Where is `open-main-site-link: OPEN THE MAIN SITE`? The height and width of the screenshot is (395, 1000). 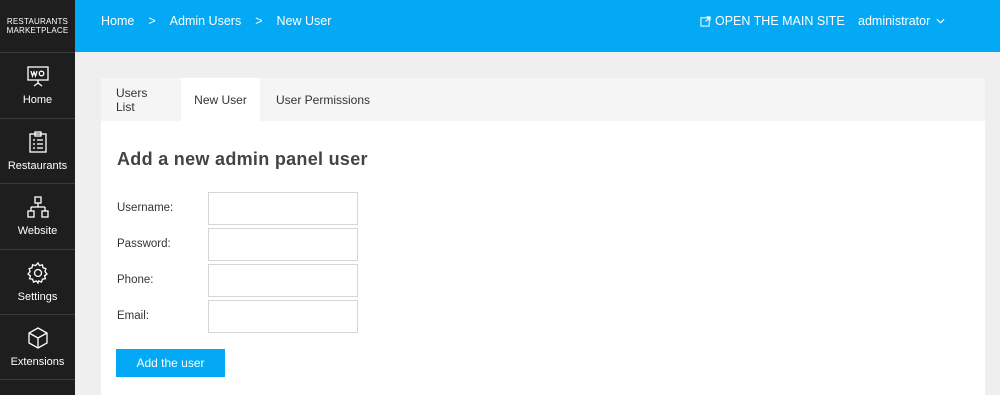 open-main-site-link: OPEN THE MAIN SITE is located at coordinates (772, 21).